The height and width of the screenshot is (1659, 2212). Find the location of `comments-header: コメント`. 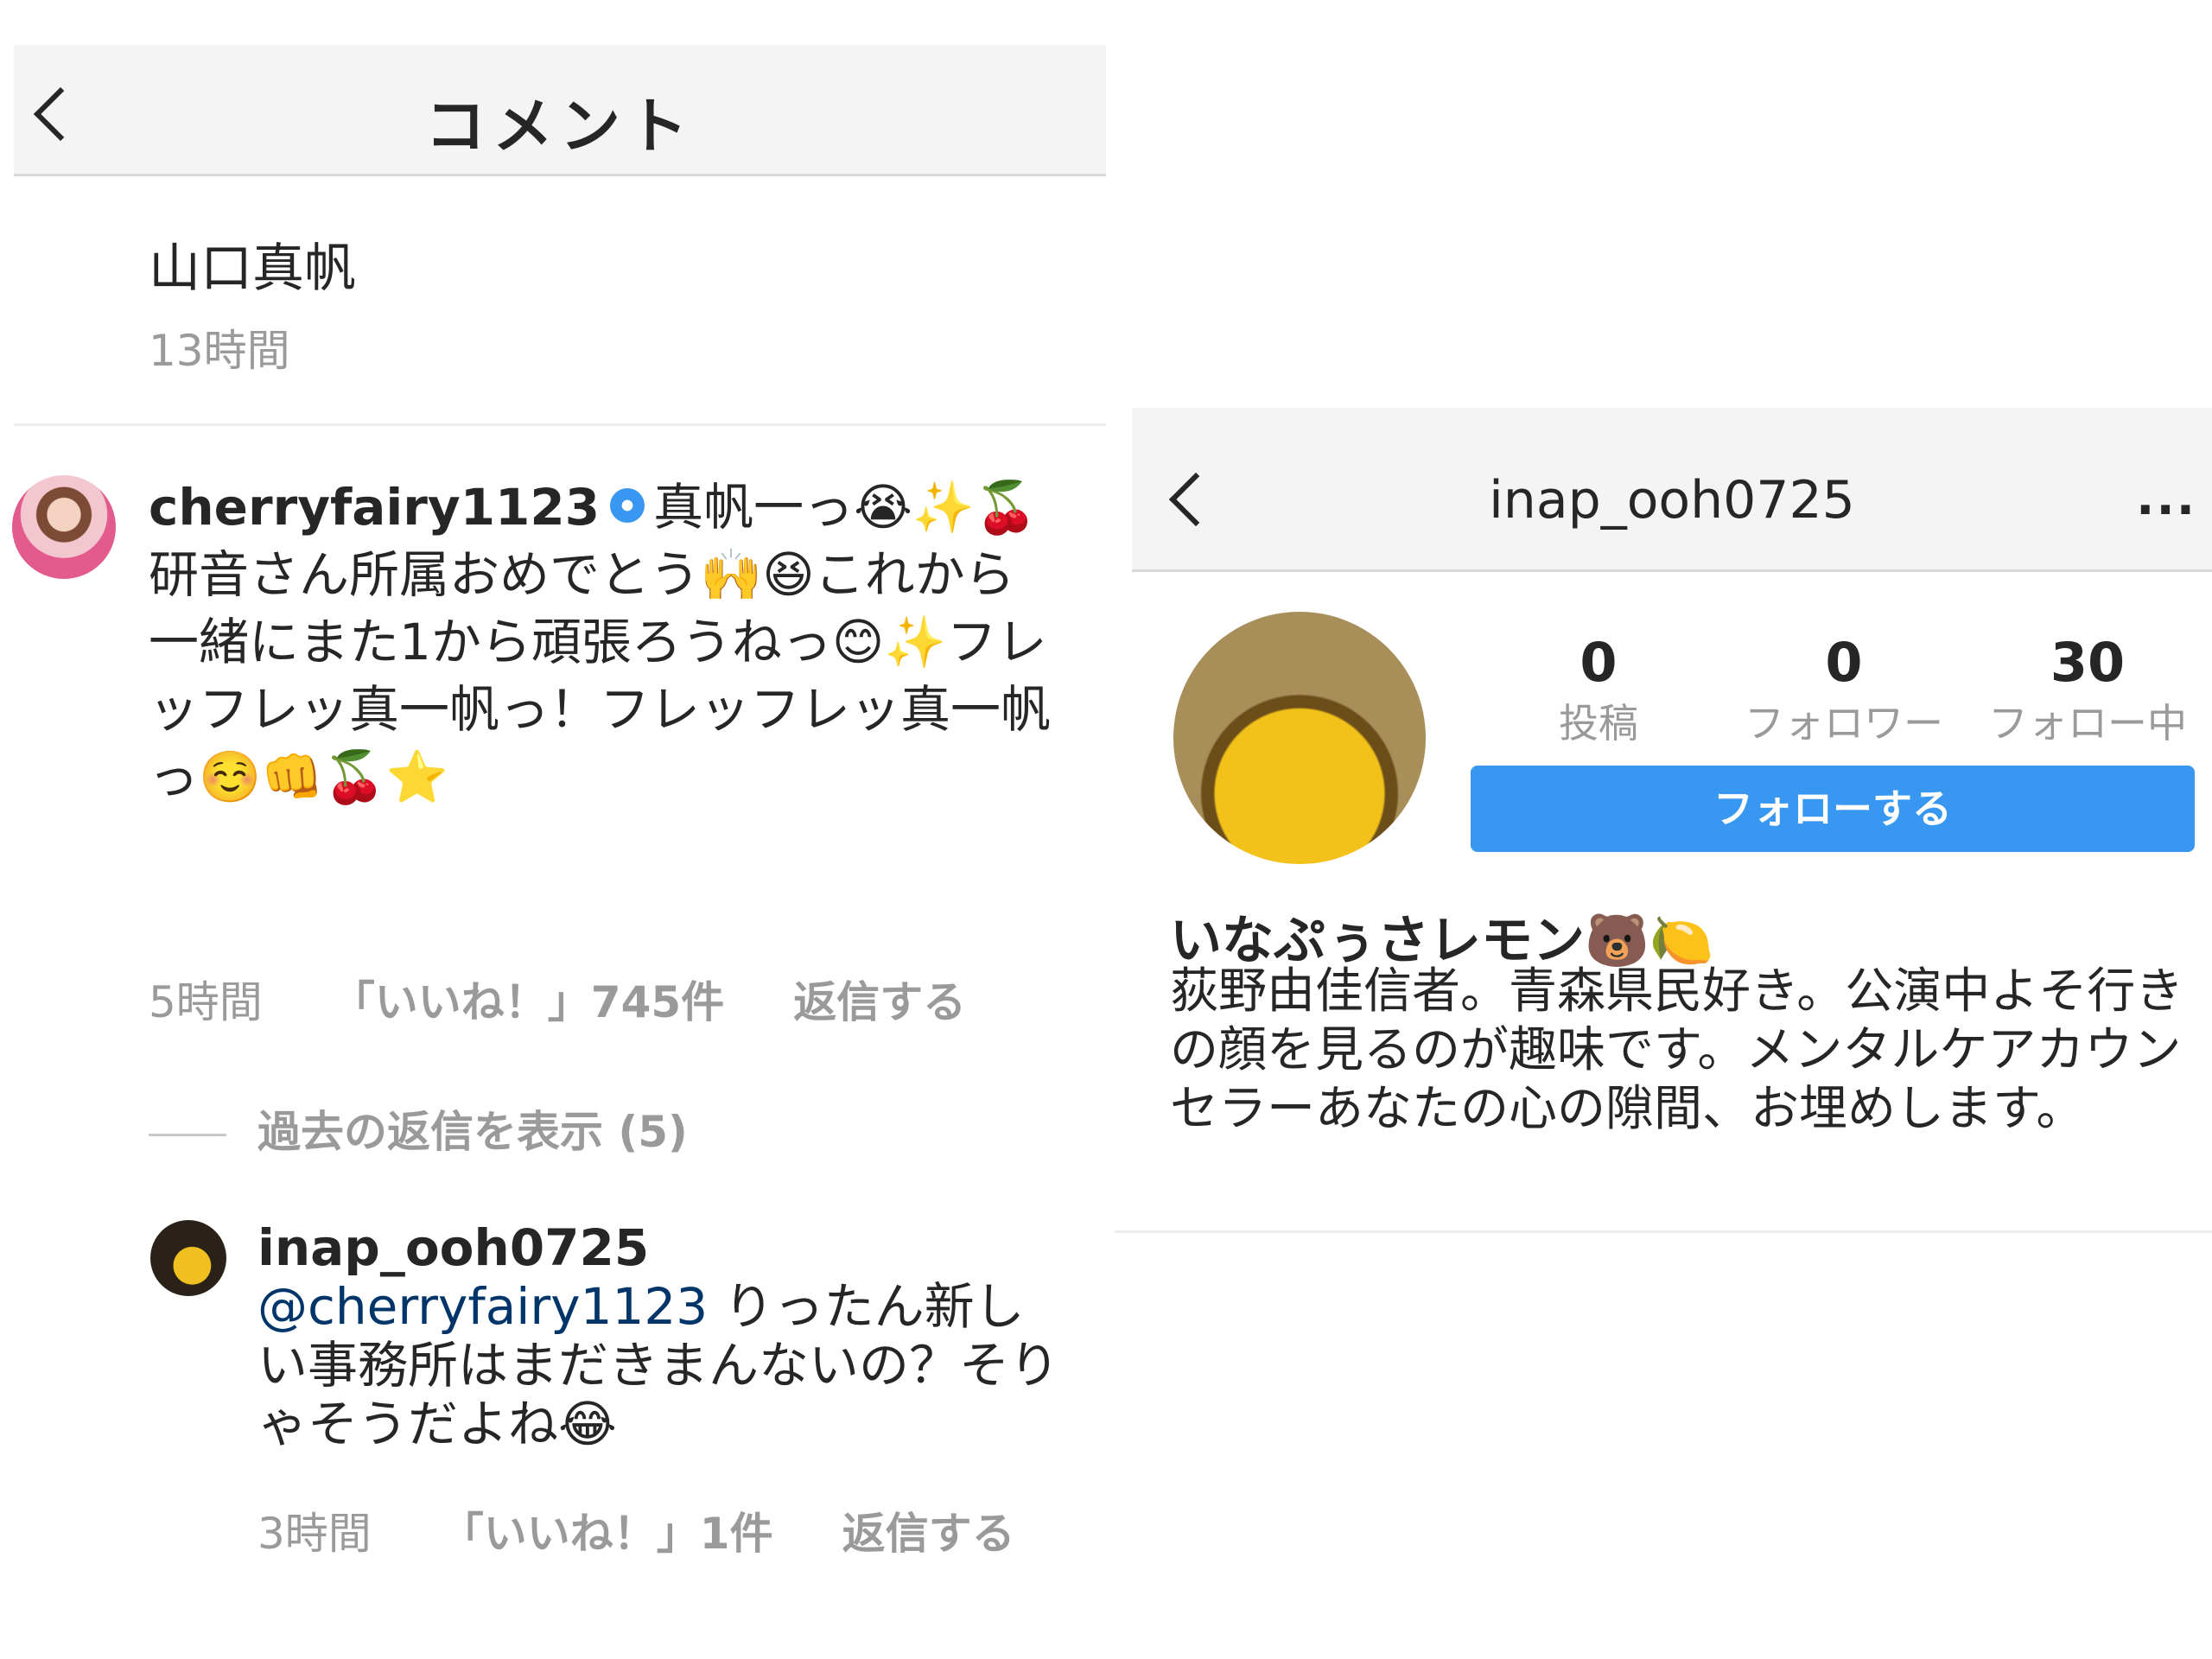

comments-header: コメント is located at coordinates (560, 110).